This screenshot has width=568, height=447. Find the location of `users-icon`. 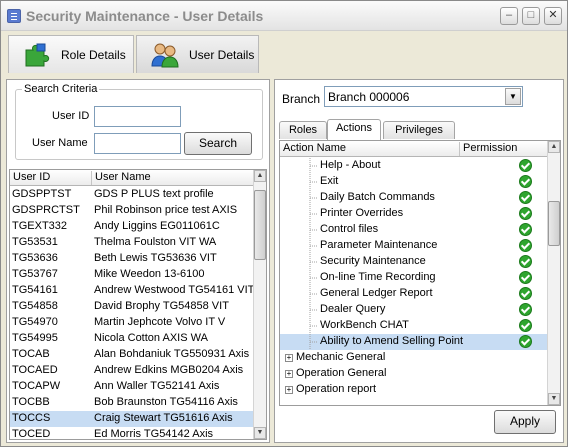

users-icon is located at coordinates (165, 55).